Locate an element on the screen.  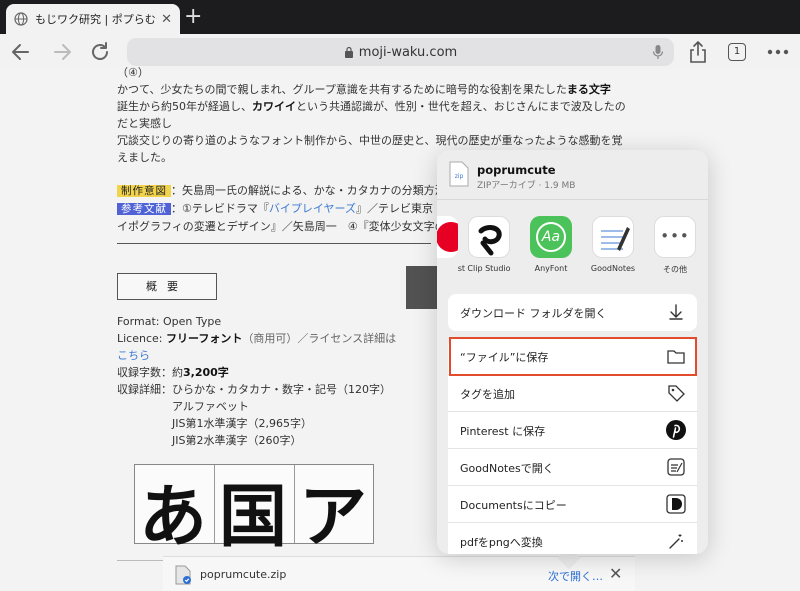
share-icon is located at coordinates (698, 52).